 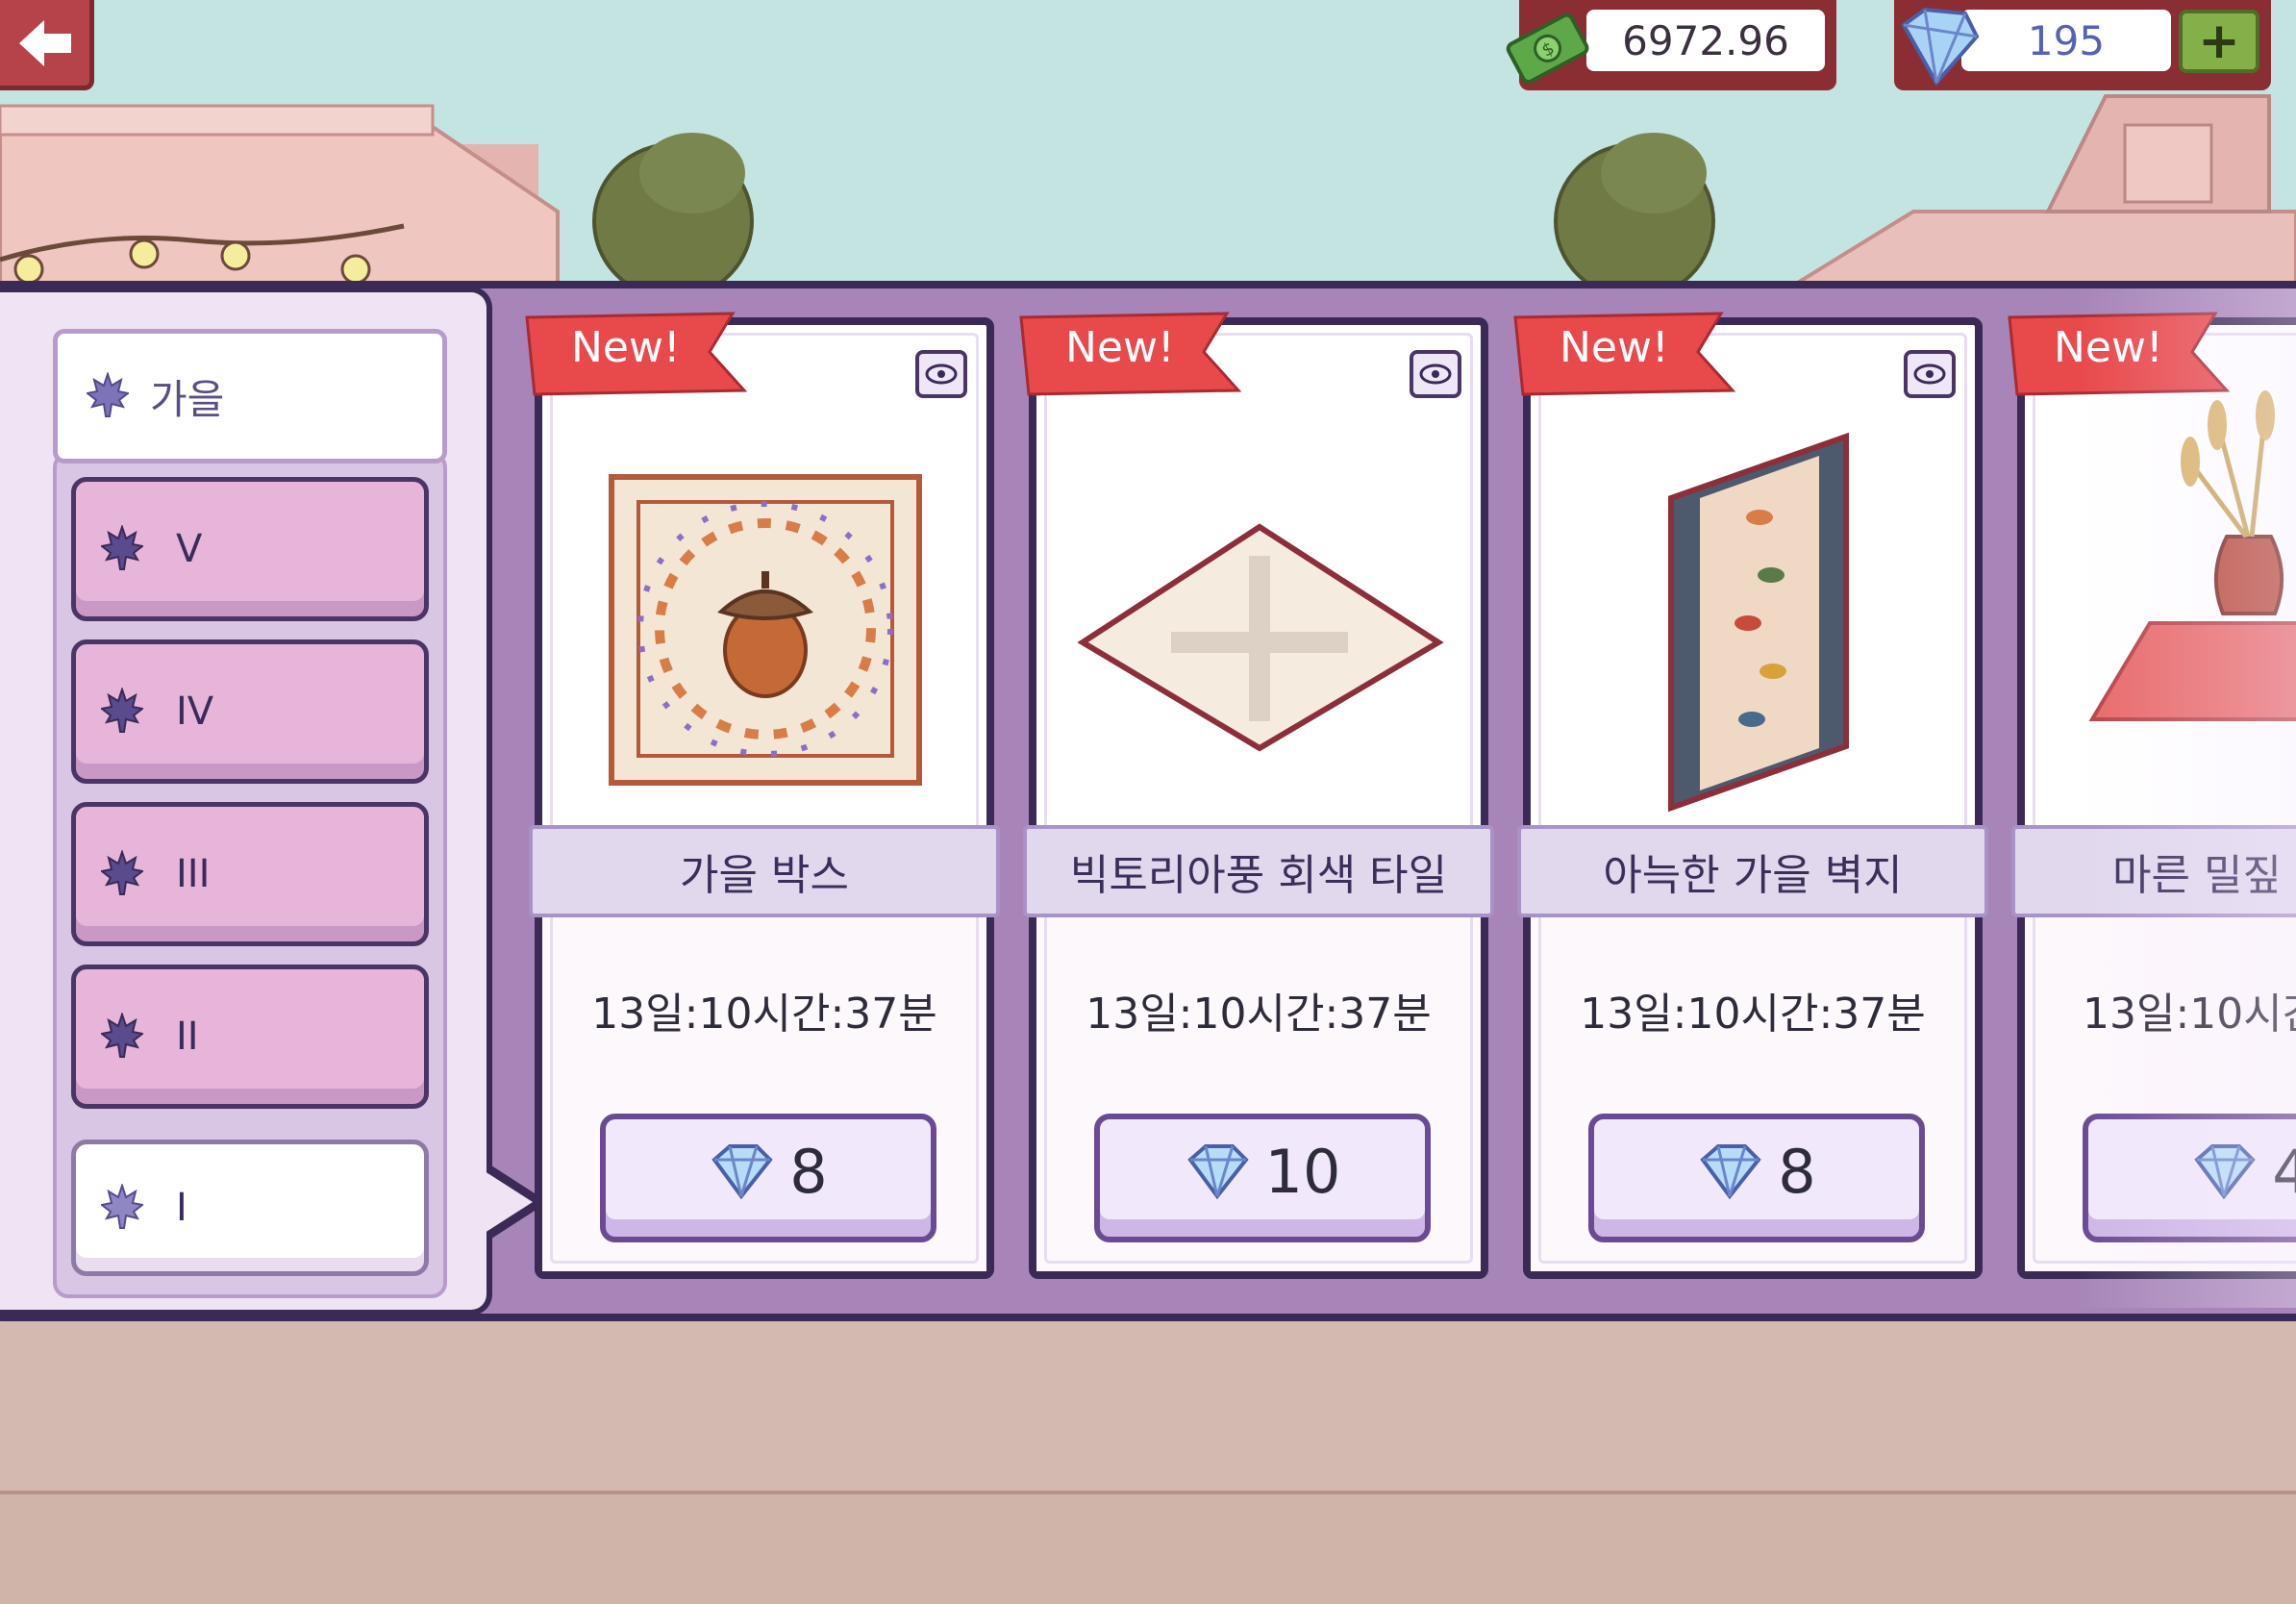 I want to click on tier-label: III, so click(x=193, y=874).